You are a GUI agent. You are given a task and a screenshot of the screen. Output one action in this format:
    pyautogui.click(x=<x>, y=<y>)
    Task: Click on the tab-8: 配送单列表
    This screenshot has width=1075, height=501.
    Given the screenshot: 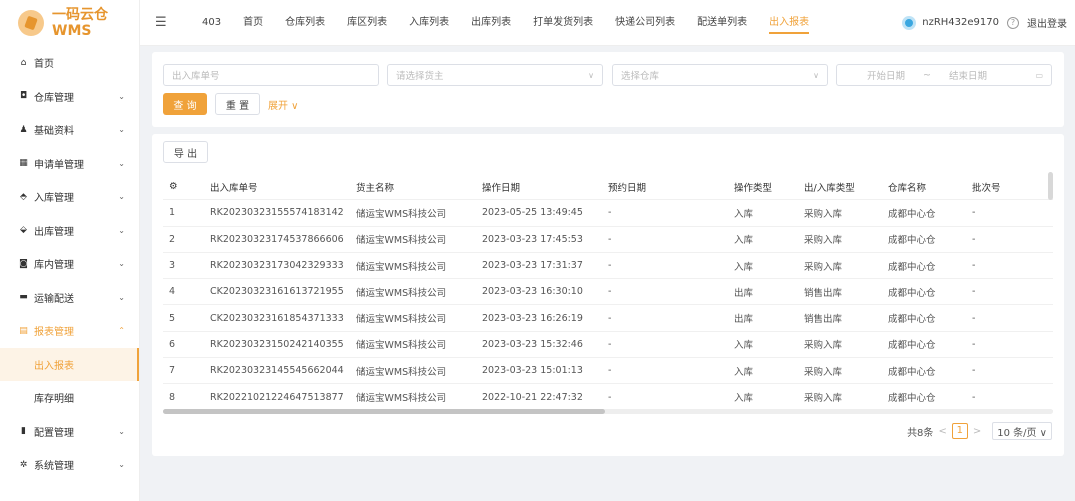 What is the action you would take?
    pyautogui.click(x=722, y=23)
    